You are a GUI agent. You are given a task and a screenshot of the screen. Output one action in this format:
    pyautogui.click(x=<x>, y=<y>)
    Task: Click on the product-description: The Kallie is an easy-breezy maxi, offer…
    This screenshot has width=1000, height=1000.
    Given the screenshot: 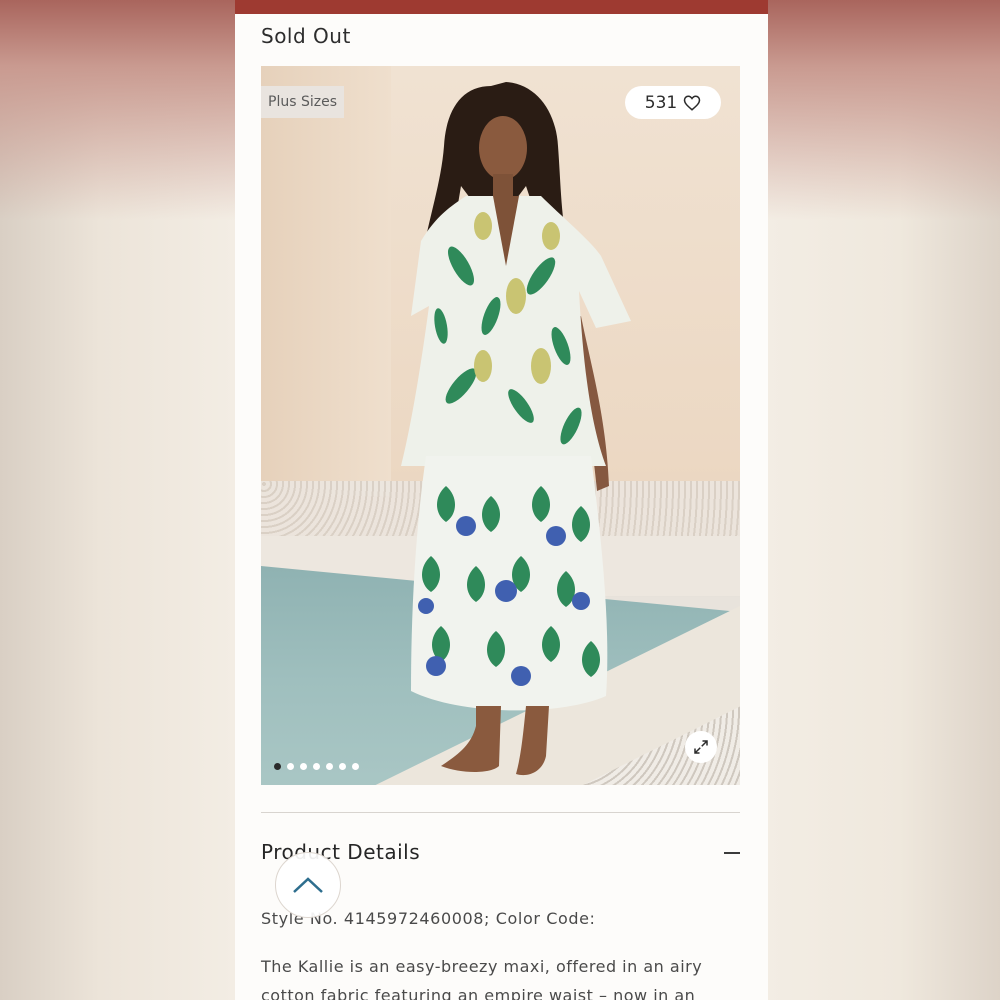 What is the action you would take?
    pyautogui.click(x=482, y=978)
    